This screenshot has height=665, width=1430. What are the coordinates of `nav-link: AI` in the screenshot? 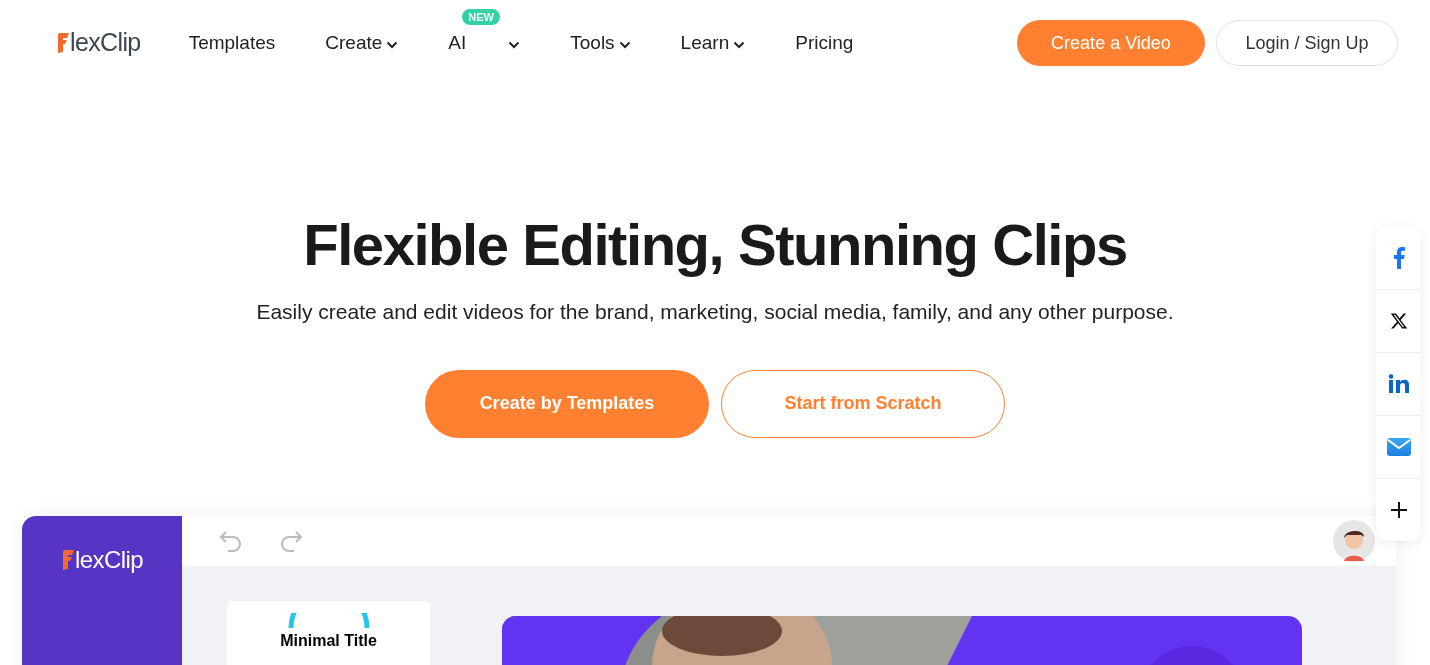 It's located at (457, 43).